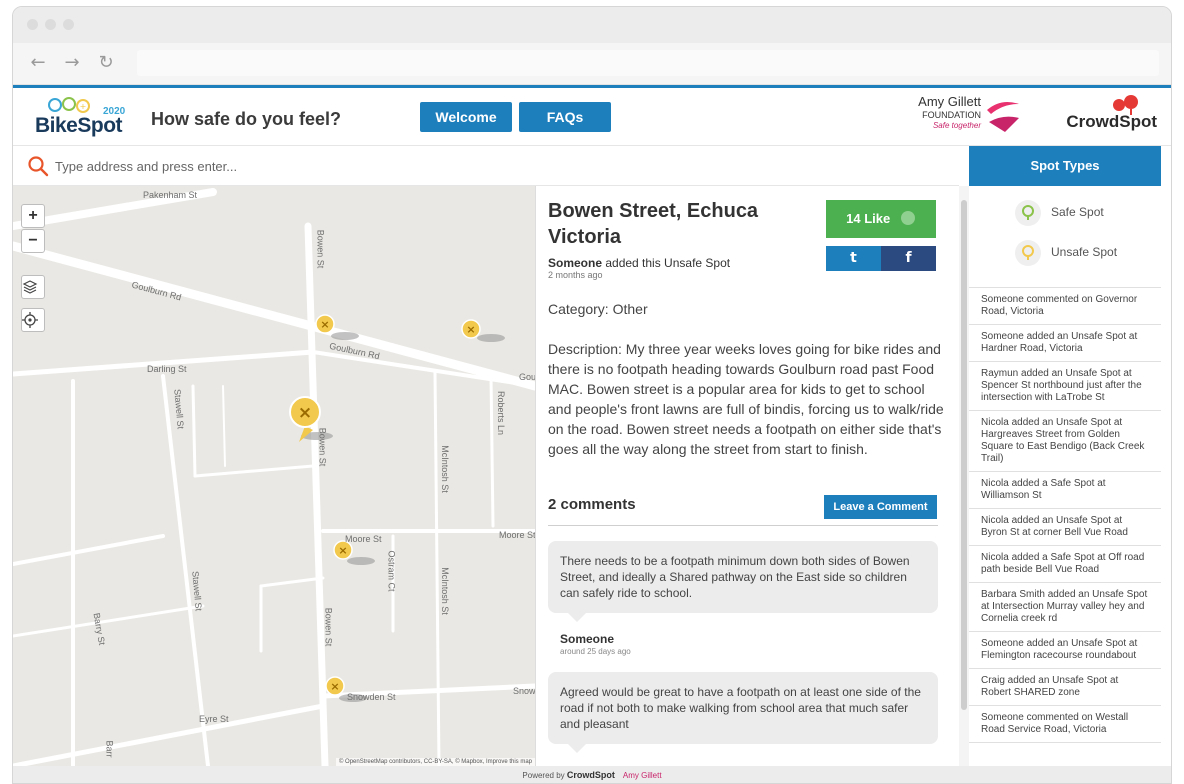  I want to click on twitter-share-button: t, so click(853, 258).